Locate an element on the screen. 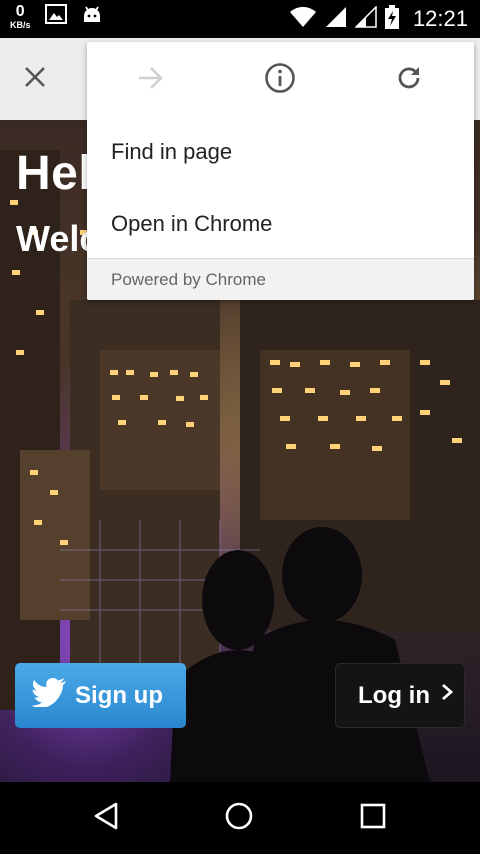 The width and height of the screenshot is (480, 854). refresh-button is located at coordinates (409, 80).